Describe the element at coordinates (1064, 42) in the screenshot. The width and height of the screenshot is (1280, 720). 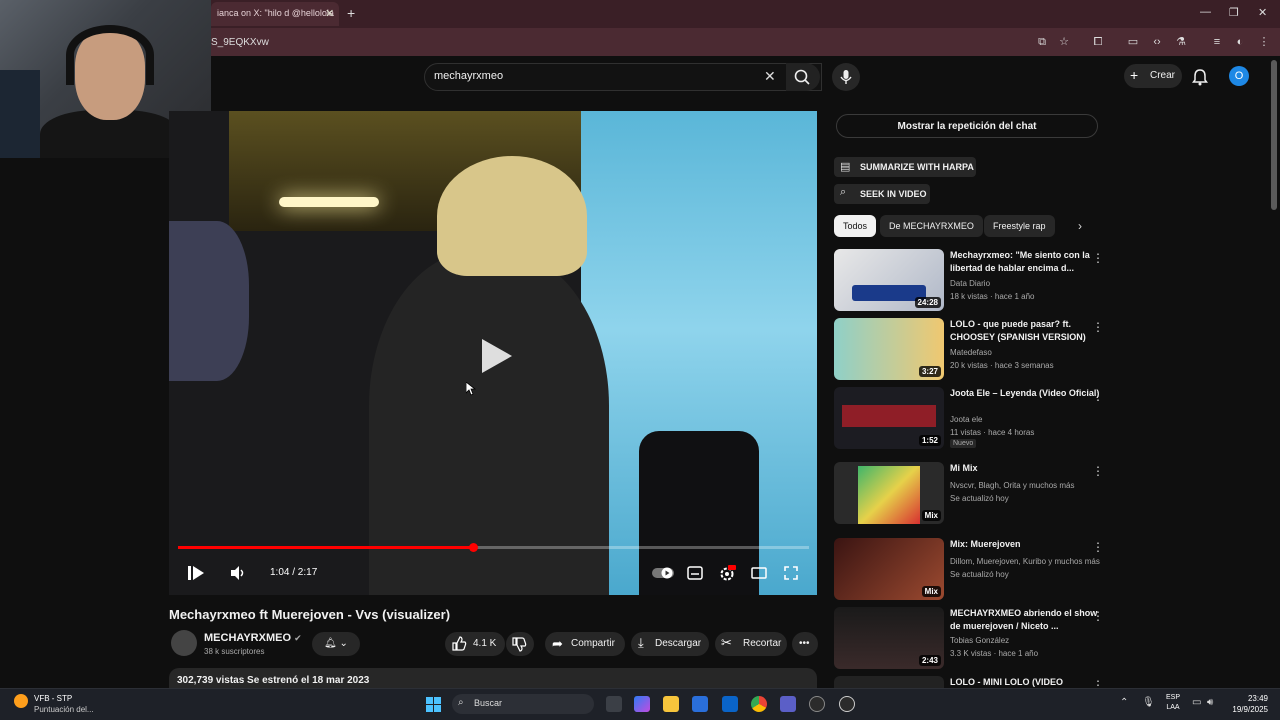
I see `bookmark-star-icon: ☆` at that location.